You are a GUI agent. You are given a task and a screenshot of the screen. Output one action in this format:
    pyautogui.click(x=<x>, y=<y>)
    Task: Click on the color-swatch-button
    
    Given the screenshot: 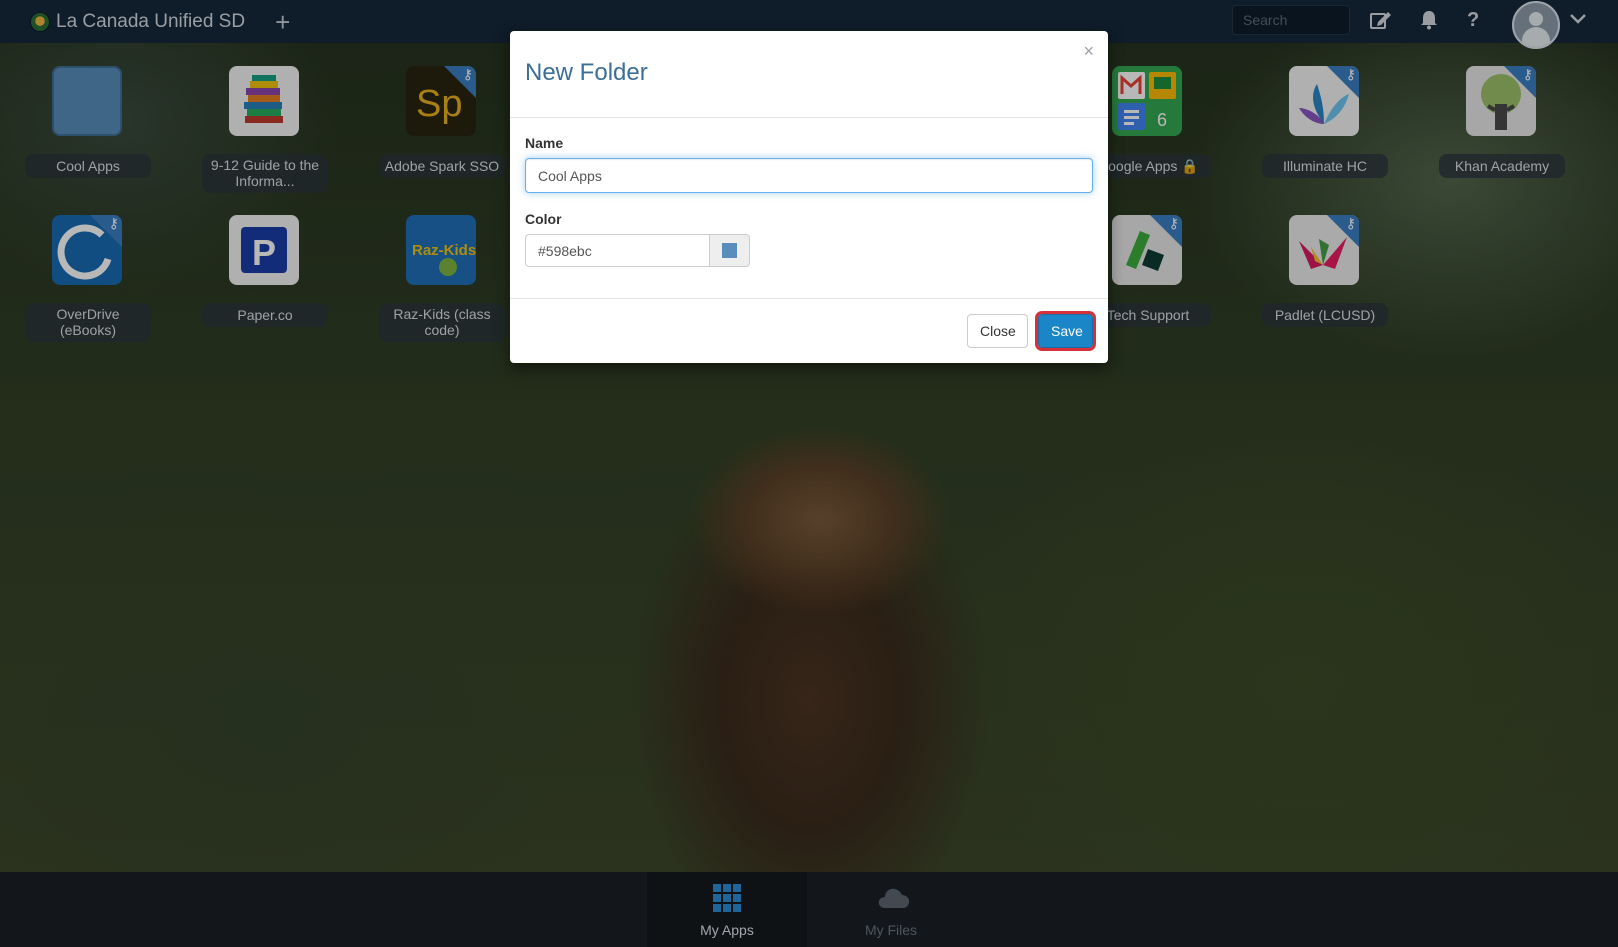 What is the action you would take?
    pyautogui.click(x=729, y=250)
    